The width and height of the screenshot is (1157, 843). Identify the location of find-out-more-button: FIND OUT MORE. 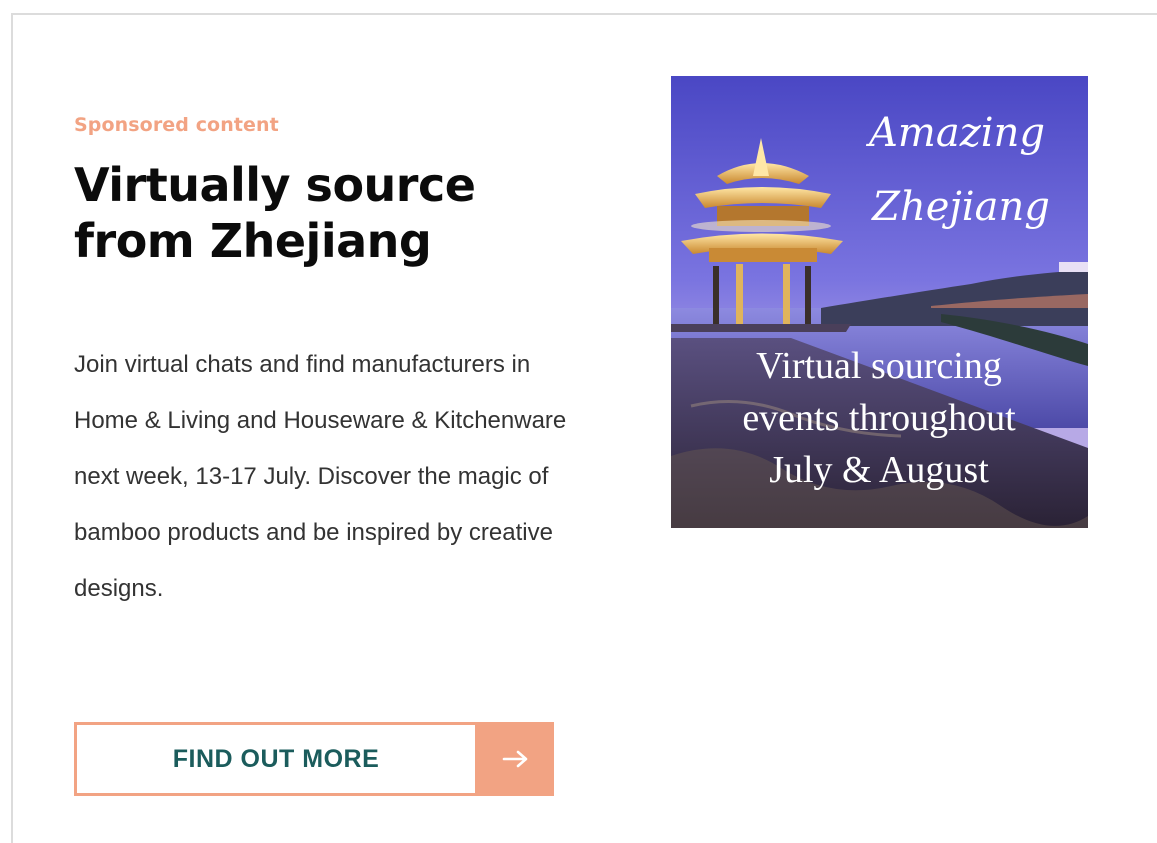
(314, 759).